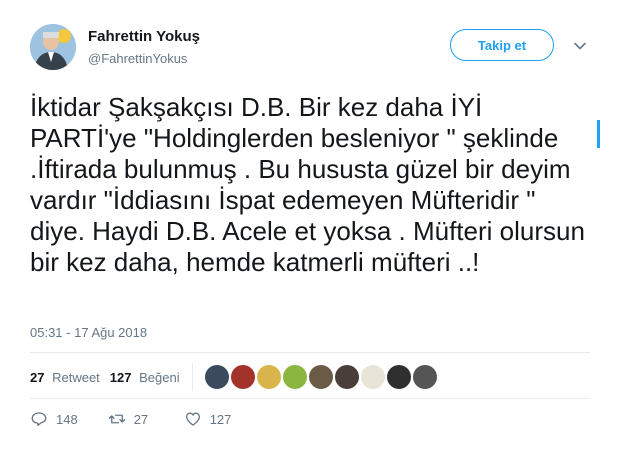 The width and height of the screenshot is (620, 456). What do you see at coordinates (76, 377) in the screenshot?
I see `retweet-label: Retweet` at bounding box center [76, 377].